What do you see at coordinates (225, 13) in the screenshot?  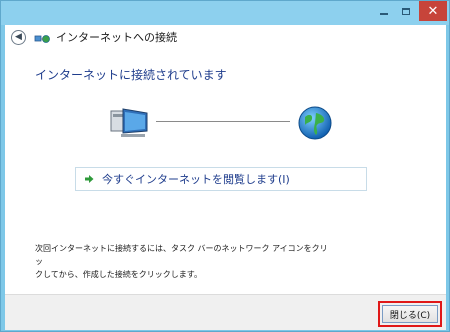 I see `title-bar: ✕` at bounding box center [225, 13].